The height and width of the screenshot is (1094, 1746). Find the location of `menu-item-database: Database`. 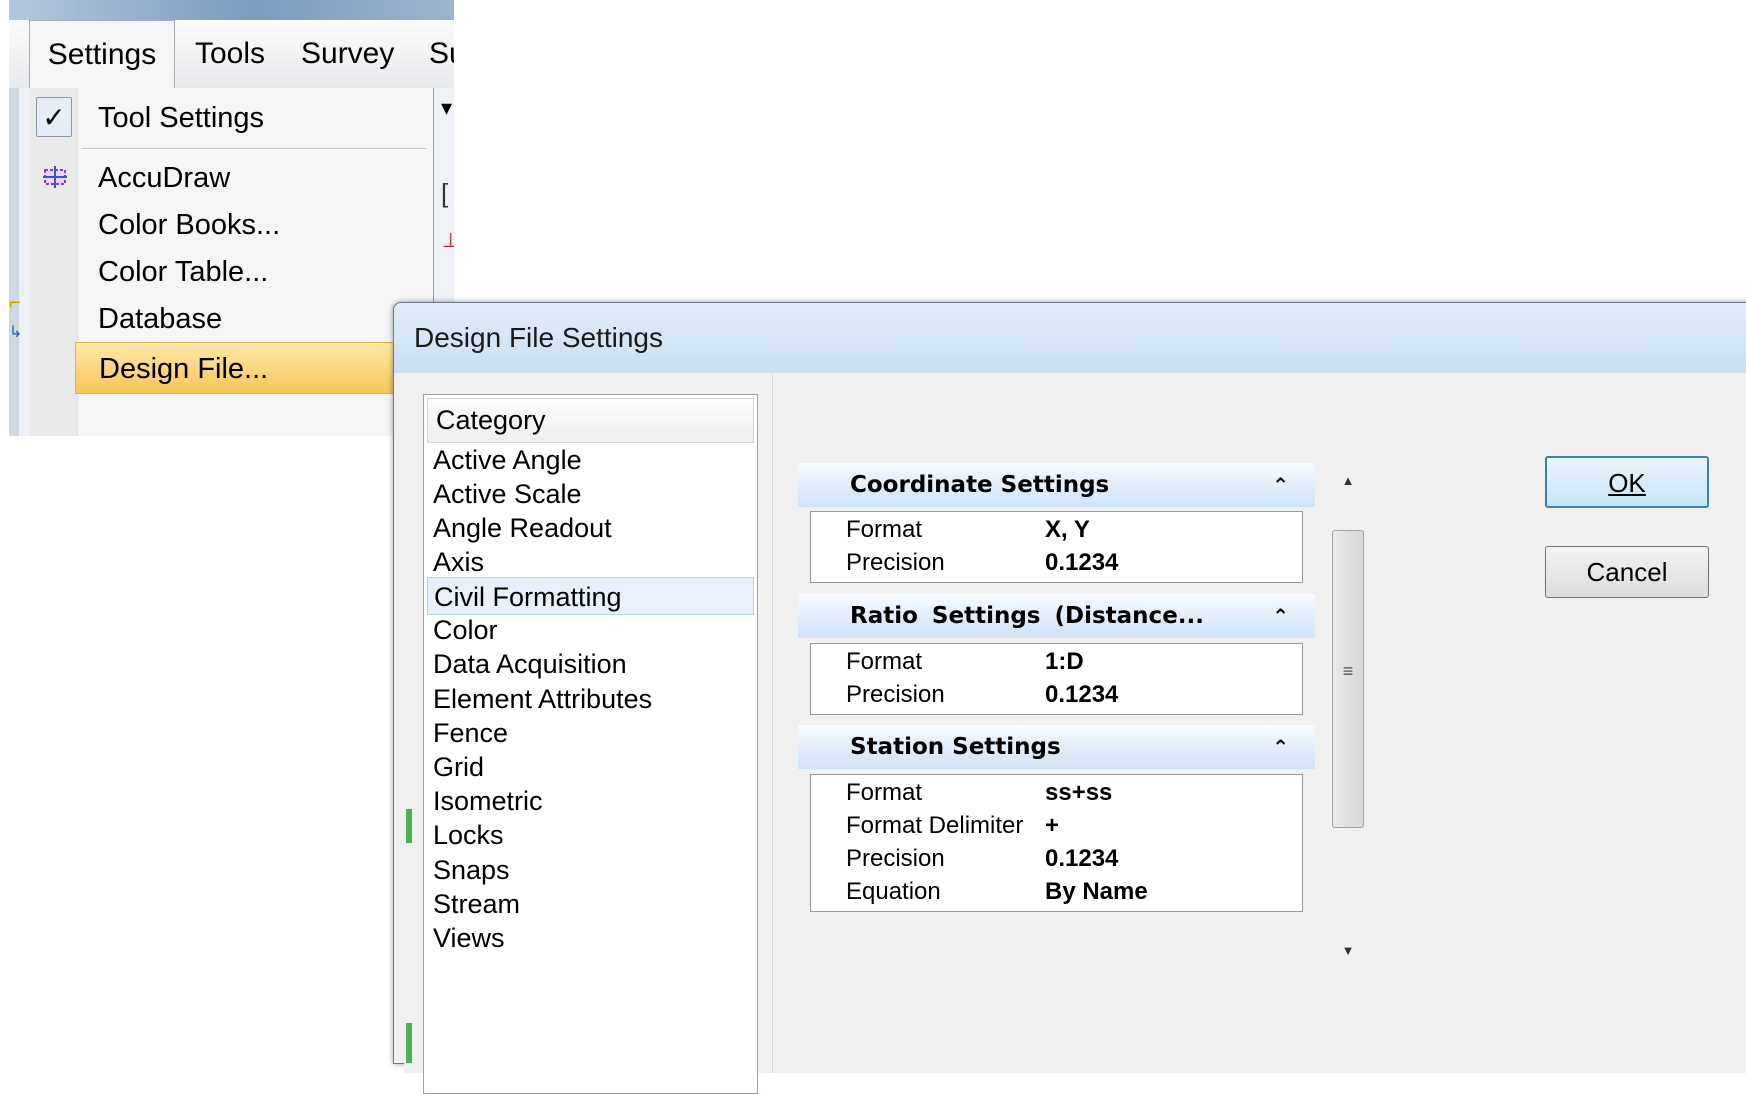

menu-item-database: Database is located at coordinates (232, 319).